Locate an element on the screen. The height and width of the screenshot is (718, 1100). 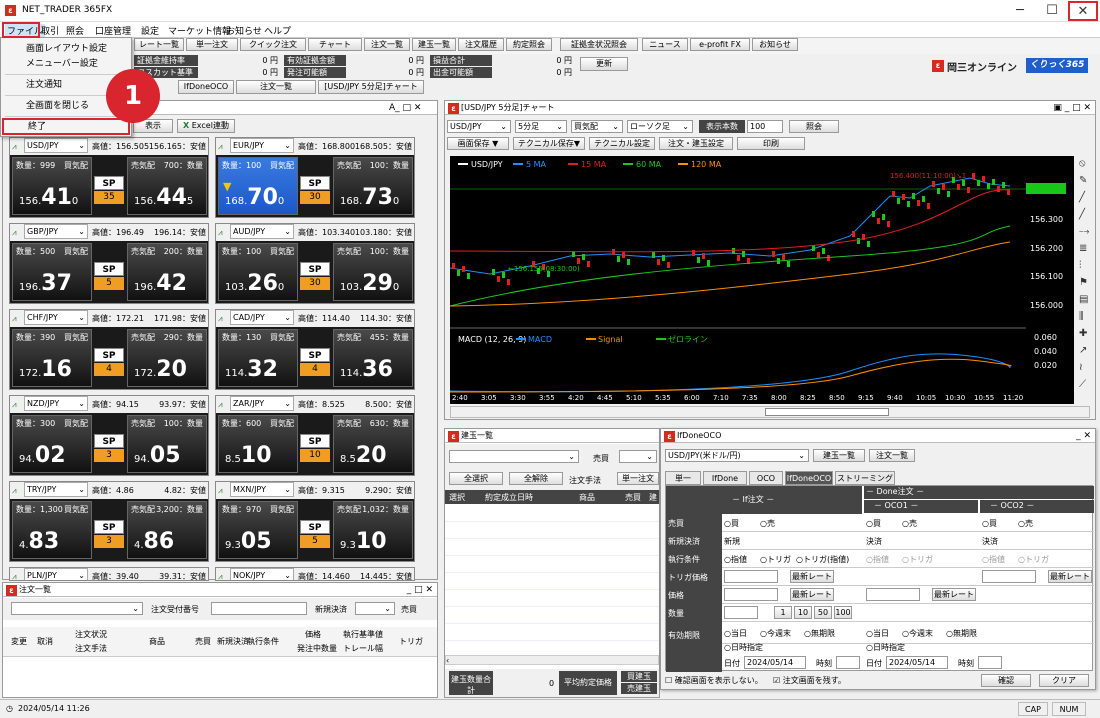
product-select: ⌄ is located at coordinates (514, 456).